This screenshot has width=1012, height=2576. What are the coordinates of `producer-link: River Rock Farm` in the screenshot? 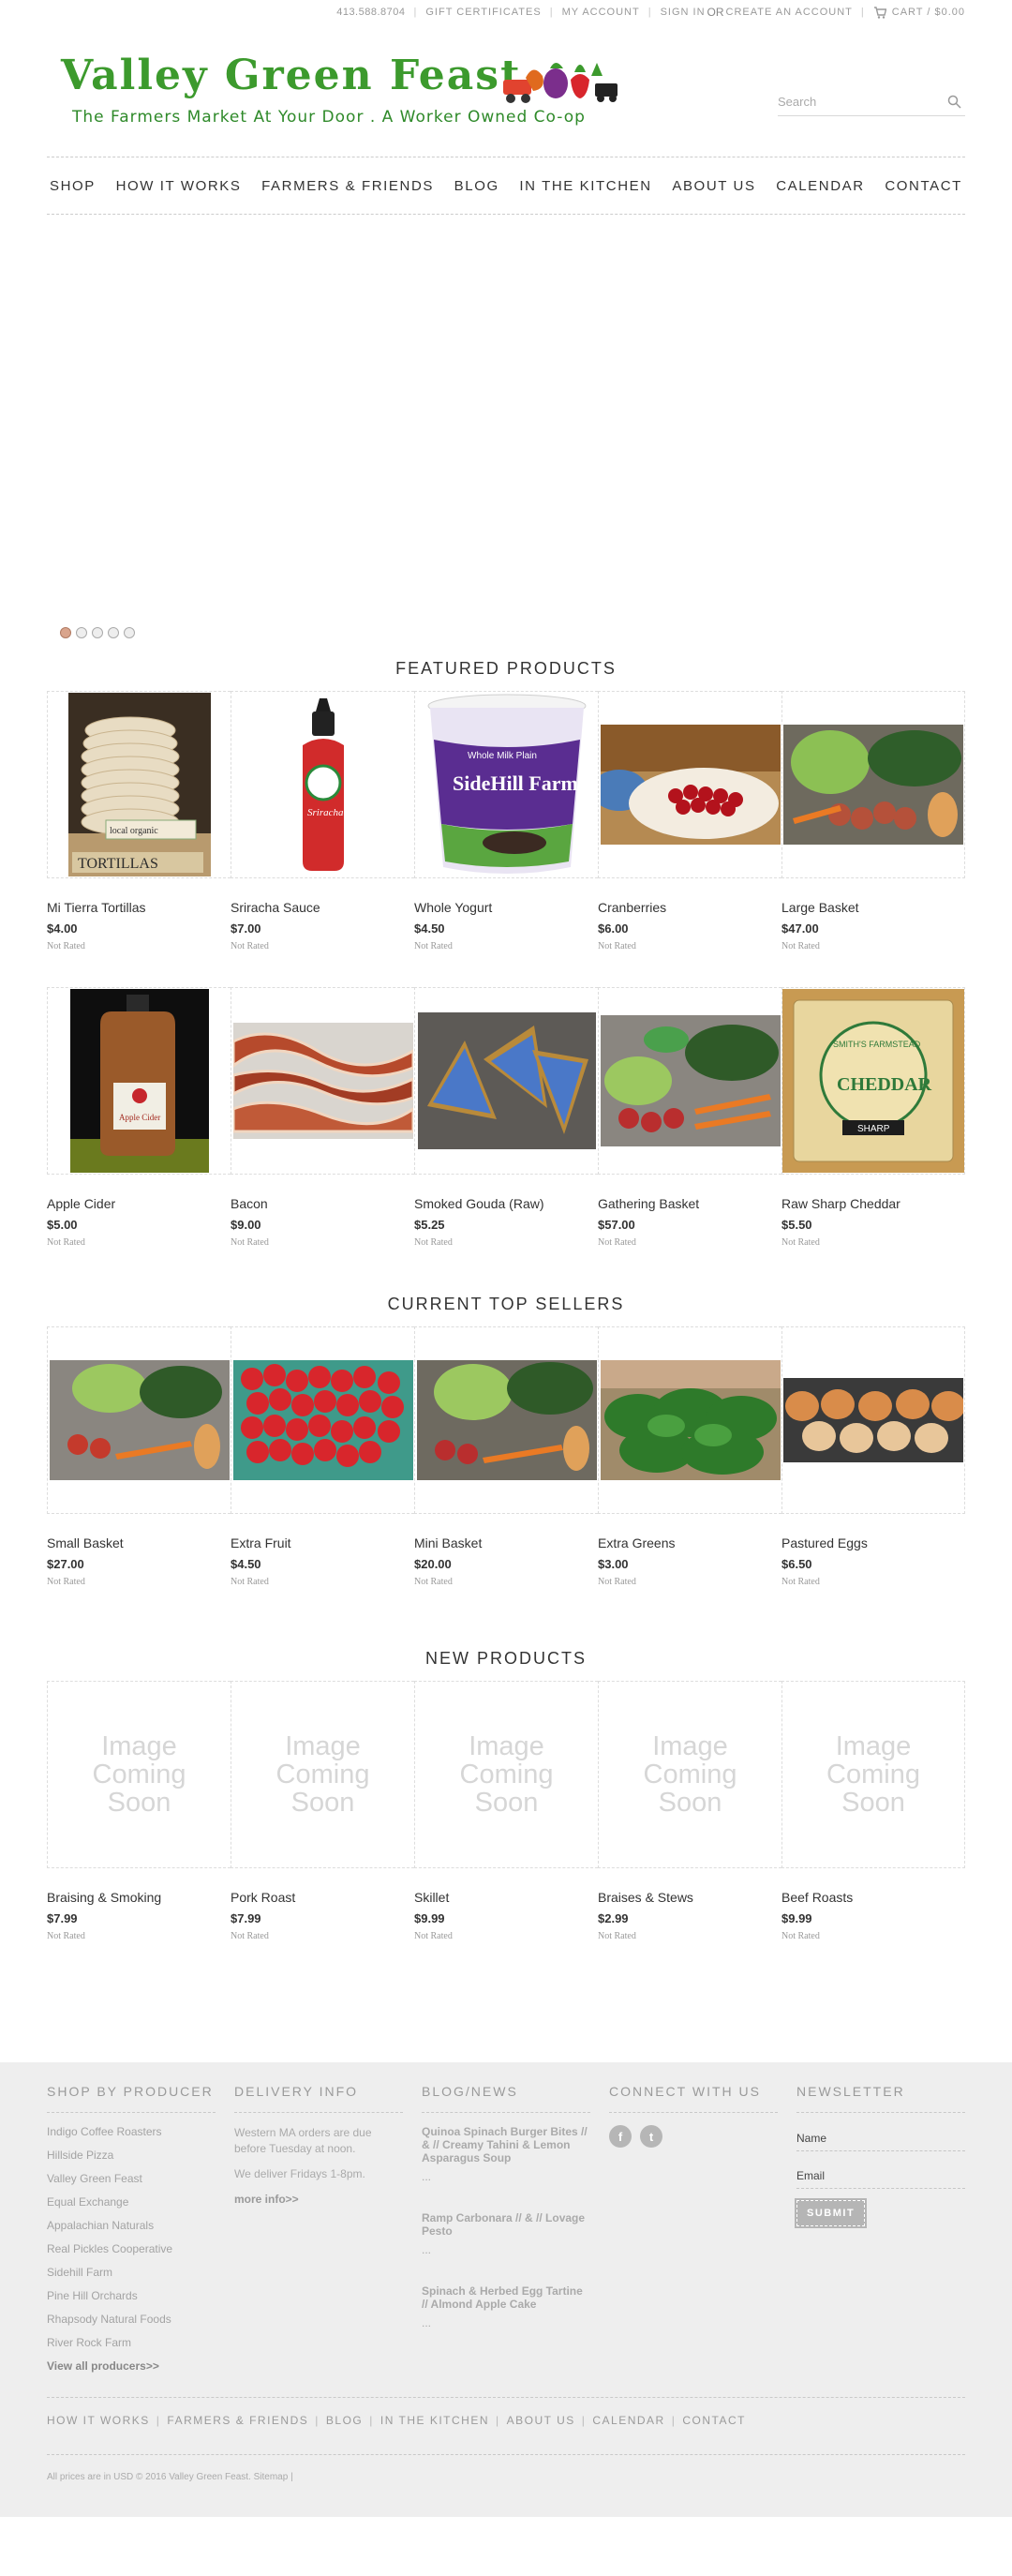 It's located at (140, 2342).